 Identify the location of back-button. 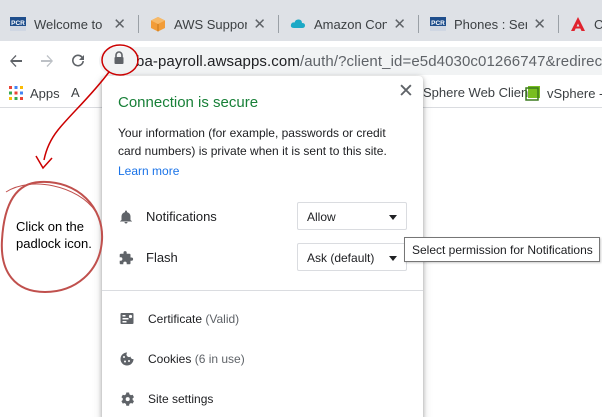
(16, 61).